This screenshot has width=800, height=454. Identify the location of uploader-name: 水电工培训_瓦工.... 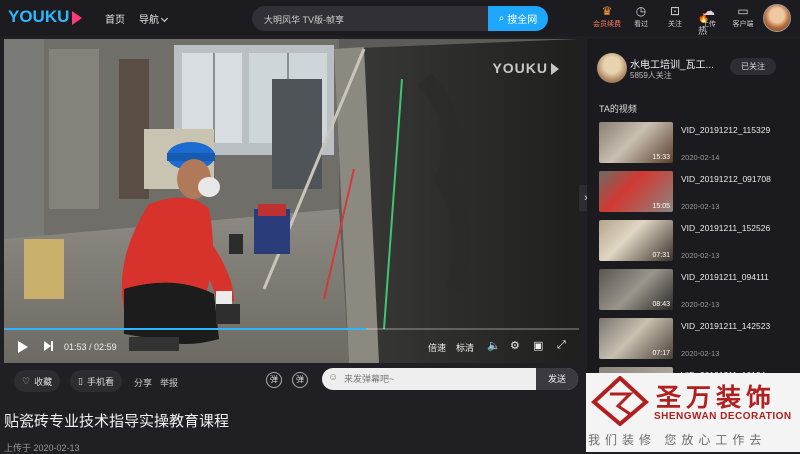
(672, 63).